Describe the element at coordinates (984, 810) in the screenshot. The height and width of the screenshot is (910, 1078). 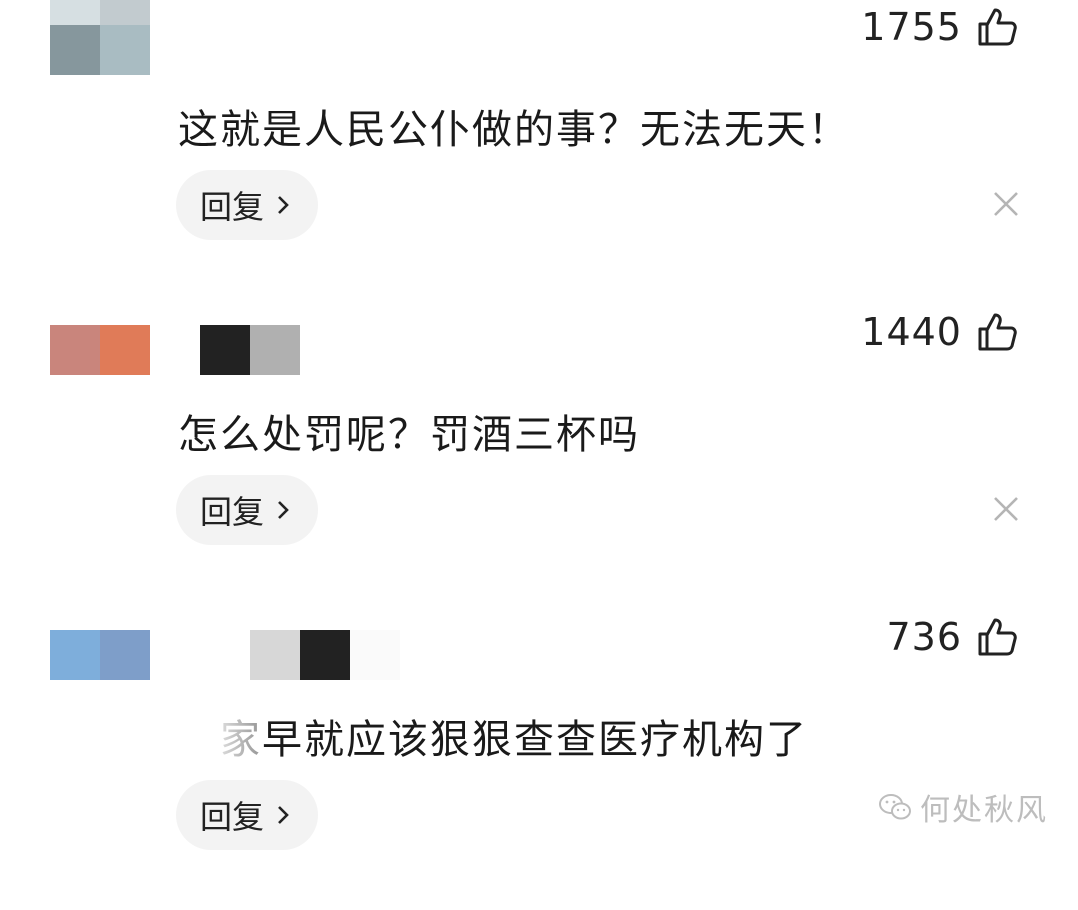
I see `watermark-text: 何处秋风` at that location.